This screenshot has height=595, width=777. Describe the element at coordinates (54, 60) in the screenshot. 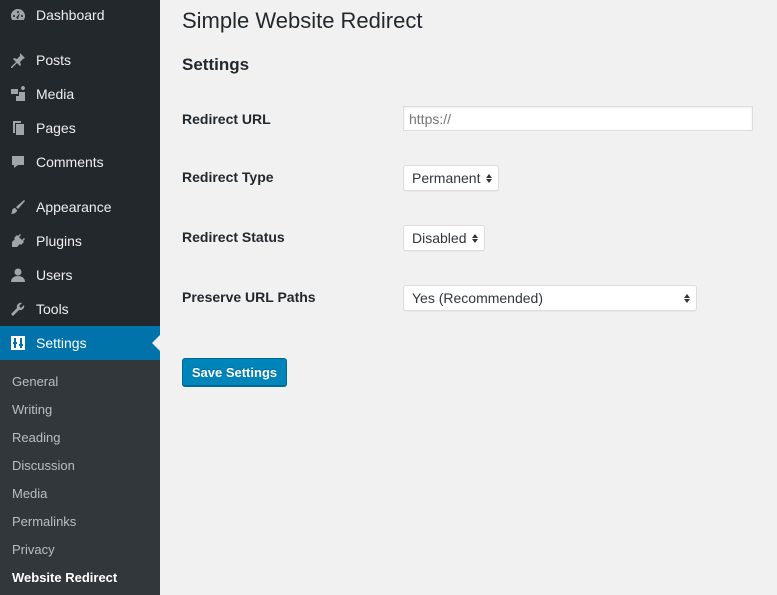

I see `sidebar-item-label: Posts` at that location.